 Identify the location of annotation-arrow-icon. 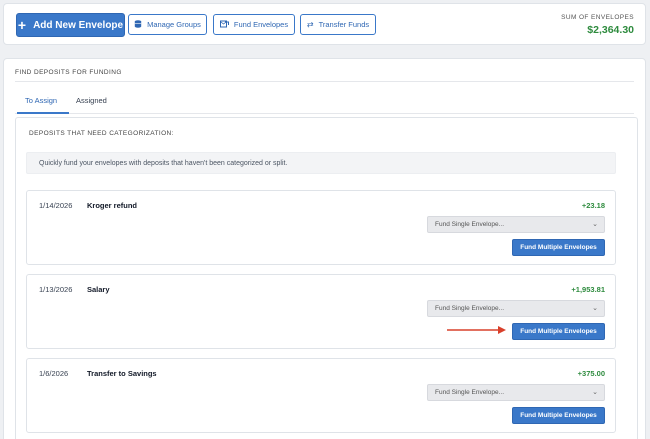
(476, 330).